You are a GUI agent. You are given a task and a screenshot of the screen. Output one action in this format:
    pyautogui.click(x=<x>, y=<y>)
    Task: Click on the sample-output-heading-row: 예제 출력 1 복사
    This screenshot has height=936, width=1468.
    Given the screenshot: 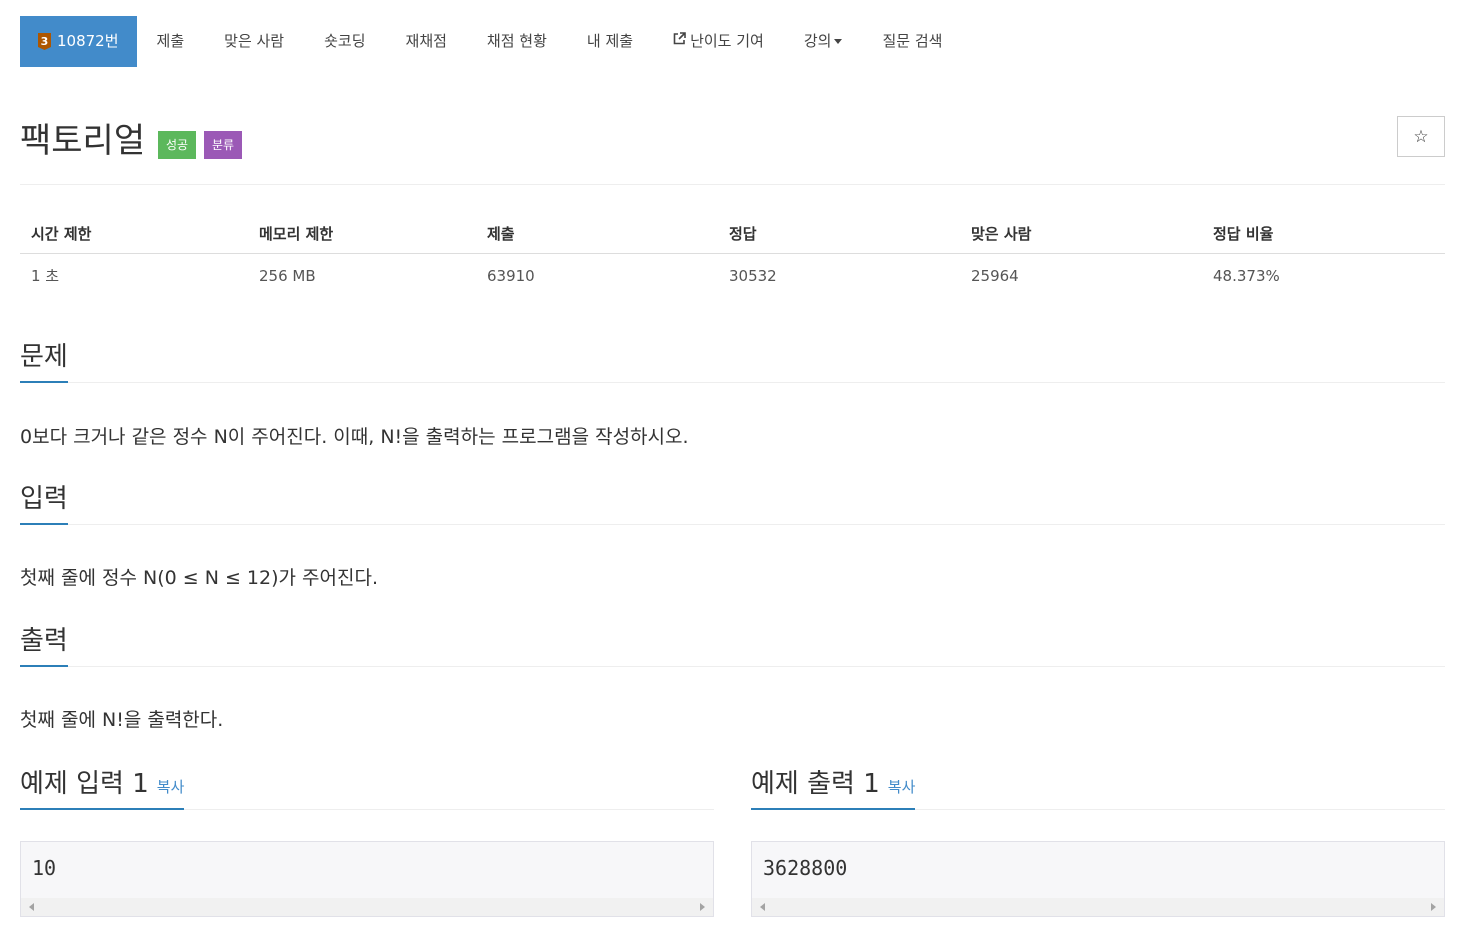 What is the action you would take?
    pyautogui.click(x=1098, y=786)
    